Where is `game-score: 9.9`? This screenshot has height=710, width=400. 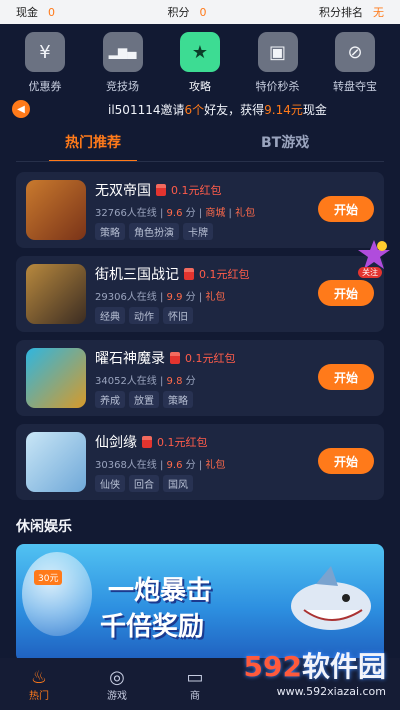
game-score: 9.9 is located at coordinates (174, 297).